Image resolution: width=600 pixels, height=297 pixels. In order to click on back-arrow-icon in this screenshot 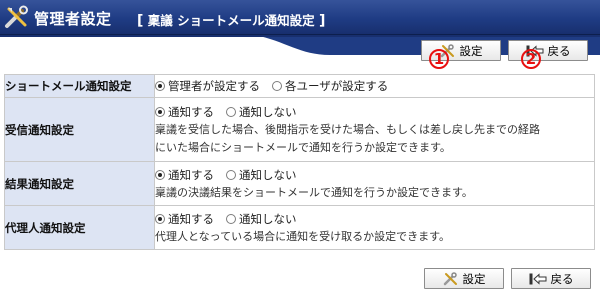, I will do `click(537, 278)`.